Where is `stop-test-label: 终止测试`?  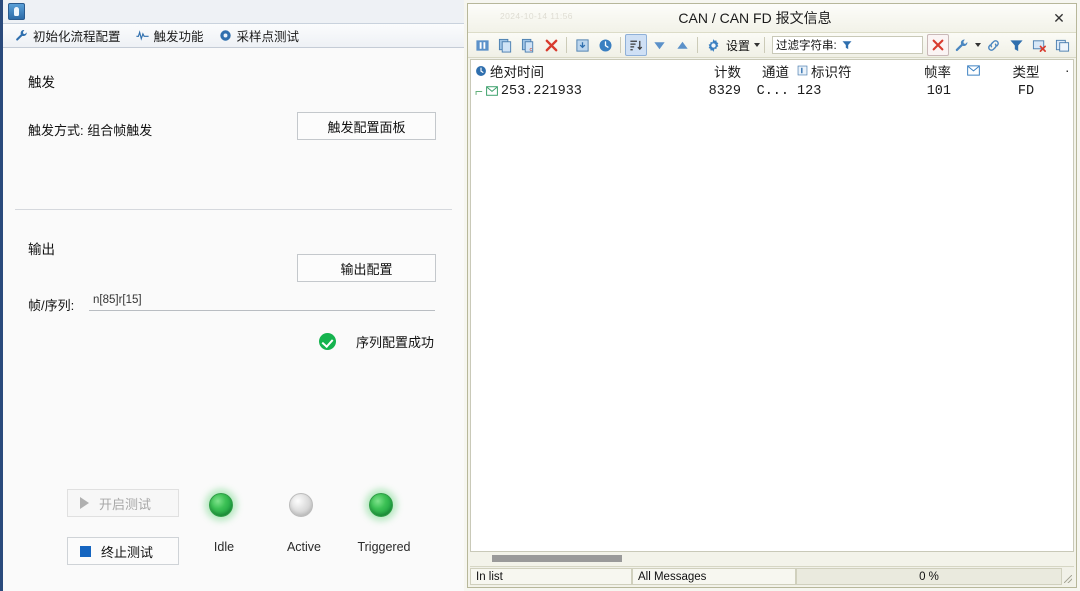
stop-test-label: 终止测试 is located at coordinates (127, 552).